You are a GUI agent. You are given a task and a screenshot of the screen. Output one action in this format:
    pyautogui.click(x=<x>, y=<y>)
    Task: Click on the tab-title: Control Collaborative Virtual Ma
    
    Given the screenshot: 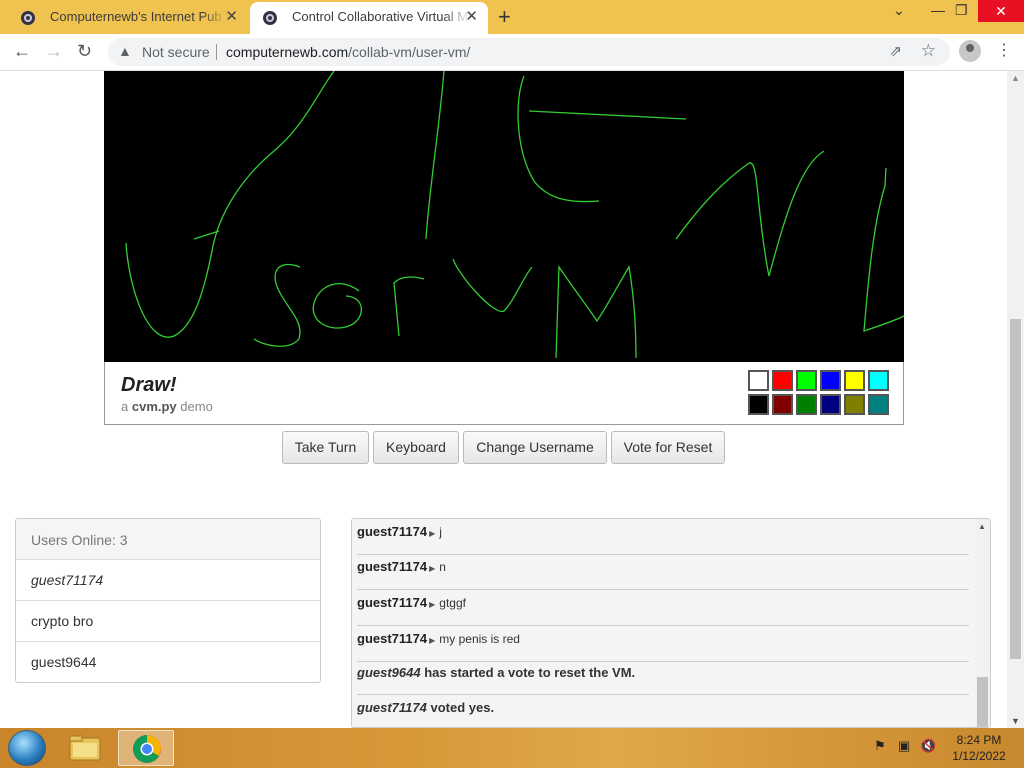 What is the action you would take?
    pyautogui.click(x=381, y=16)
    